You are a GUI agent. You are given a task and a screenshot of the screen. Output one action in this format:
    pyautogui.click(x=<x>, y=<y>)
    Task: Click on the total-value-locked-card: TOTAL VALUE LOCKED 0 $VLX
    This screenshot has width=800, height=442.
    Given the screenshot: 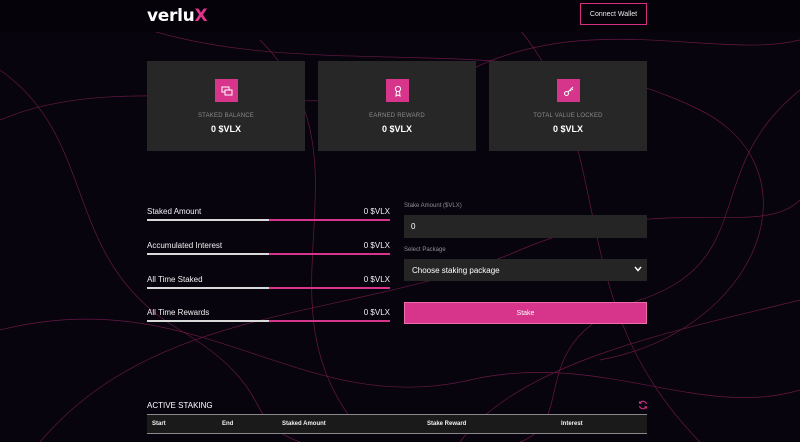 What is the action you would take?
    pyautogui.click(x=568, y=106)
    